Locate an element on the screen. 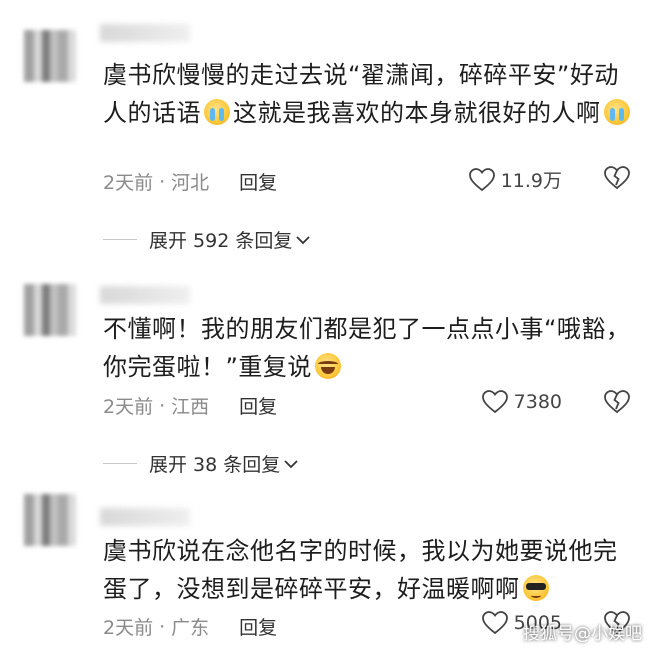 The image size is (660, 654). expand-replies-button: 展开 592 条回复 is located at coordinates (207, 239).